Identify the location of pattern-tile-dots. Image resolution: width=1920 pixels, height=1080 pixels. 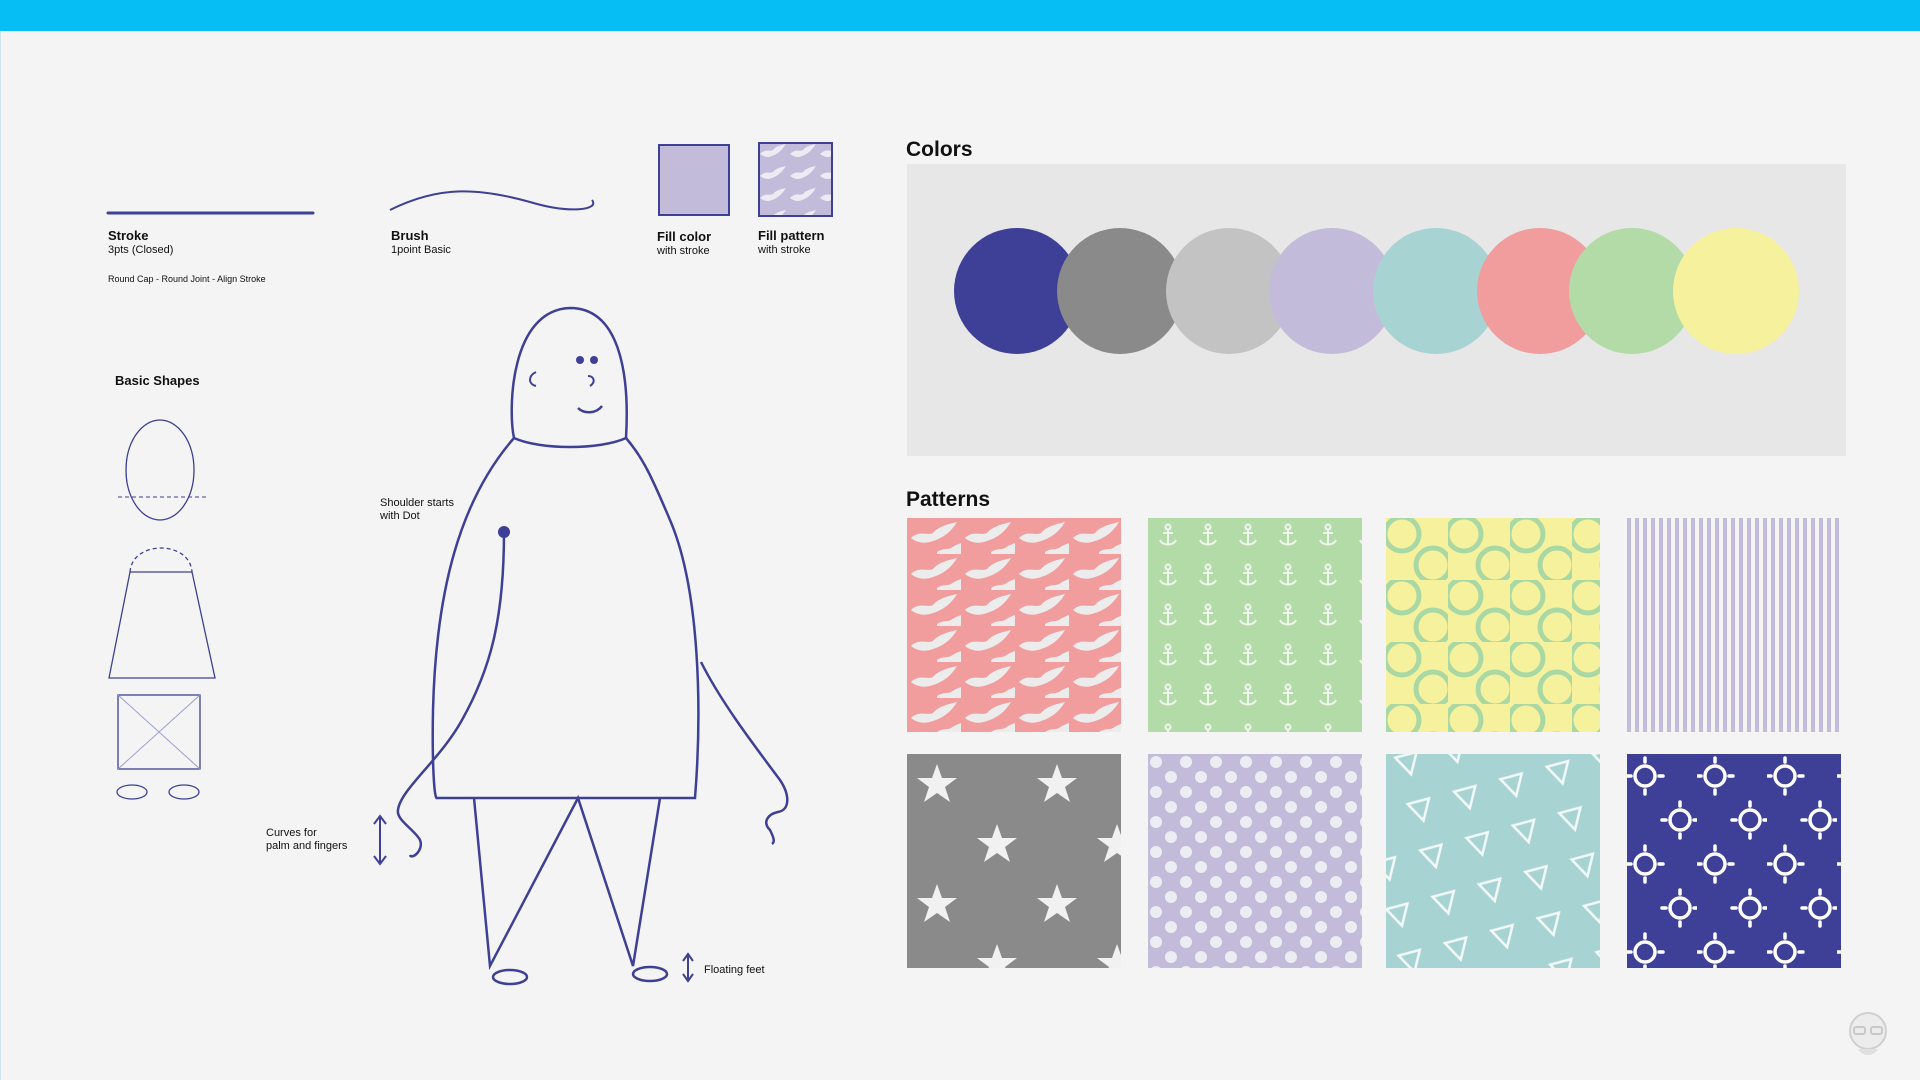
(1255, 861).